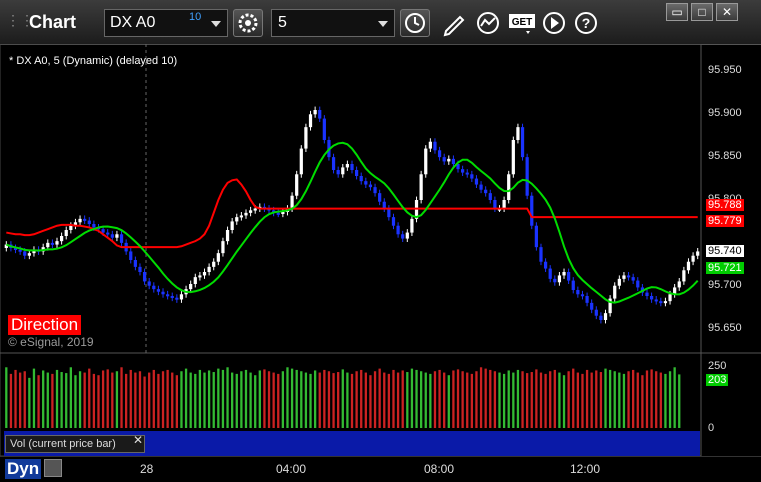  Describe the element at coordinates (725, 70) in the screenshot. I see `price-tick-label: 95.950` at that location.